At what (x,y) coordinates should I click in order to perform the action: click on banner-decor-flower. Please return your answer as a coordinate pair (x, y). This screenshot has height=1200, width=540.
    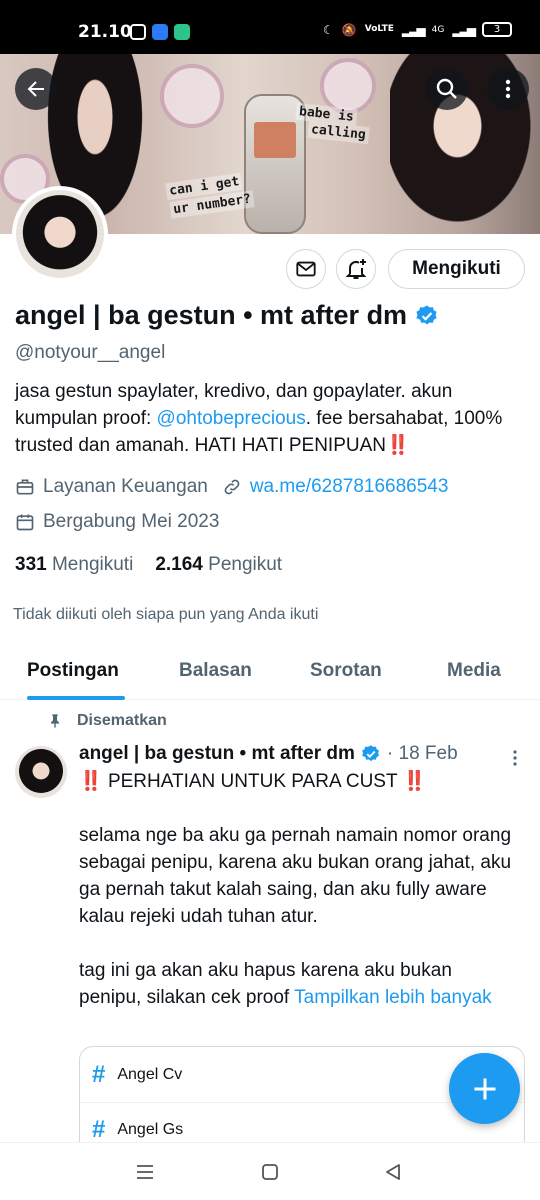
    Looking at the image, I should click on (192, 96).